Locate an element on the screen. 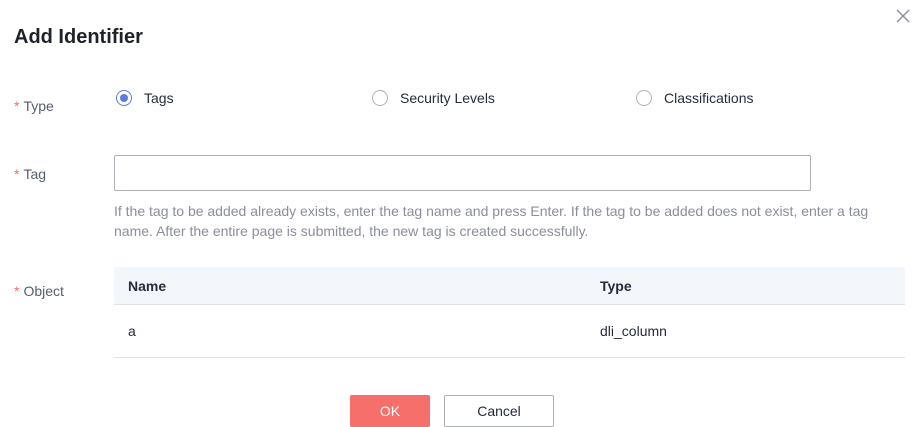 This screenshot has height=427, width=921. tag-label: * Tag is located at coordinates (30, 174).